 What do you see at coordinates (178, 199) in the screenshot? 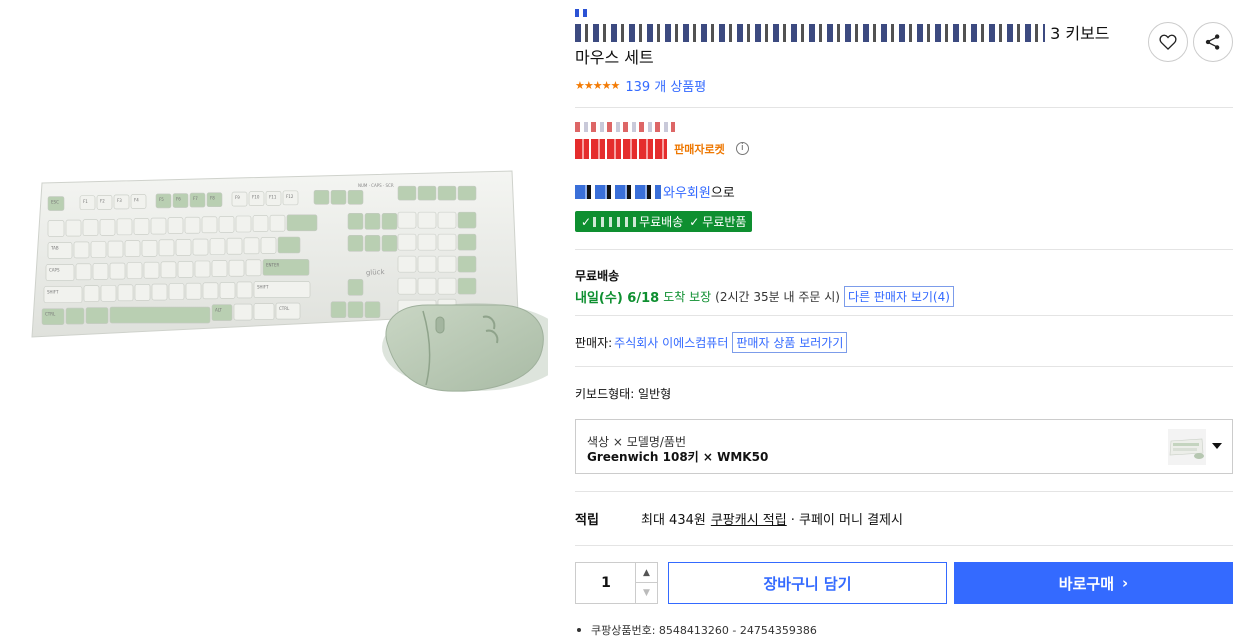
I see `keycap-label: F6` at bounding box center [178, 199].